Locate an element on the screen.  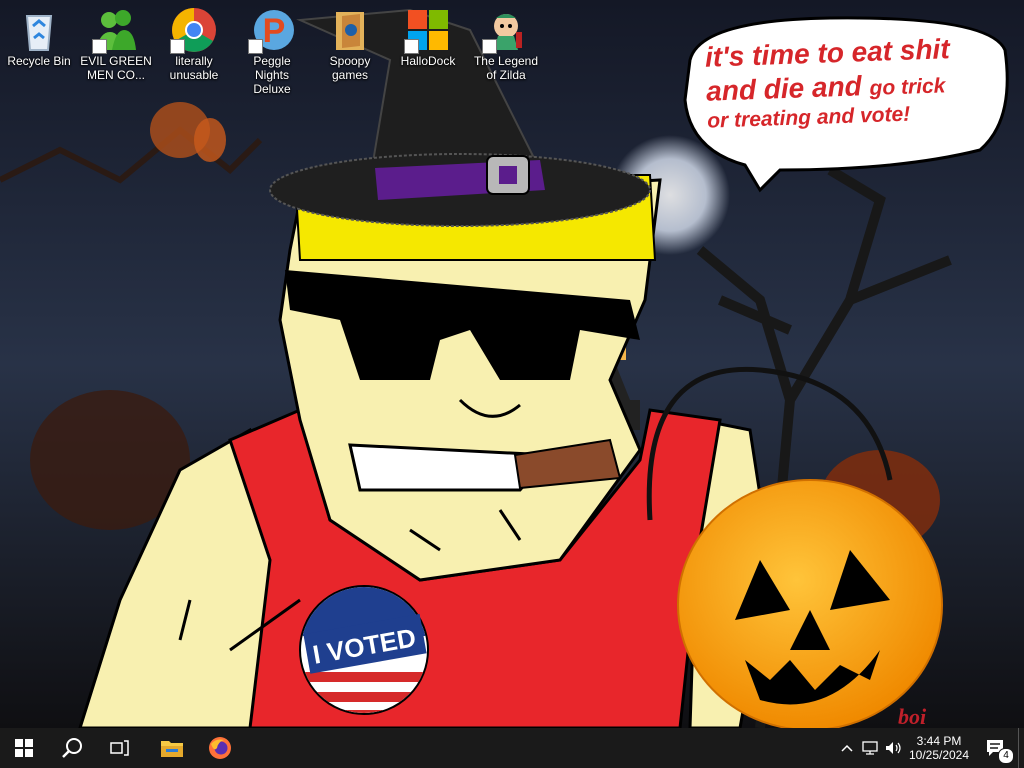
firefox-button is located at coordinates (220, 748).